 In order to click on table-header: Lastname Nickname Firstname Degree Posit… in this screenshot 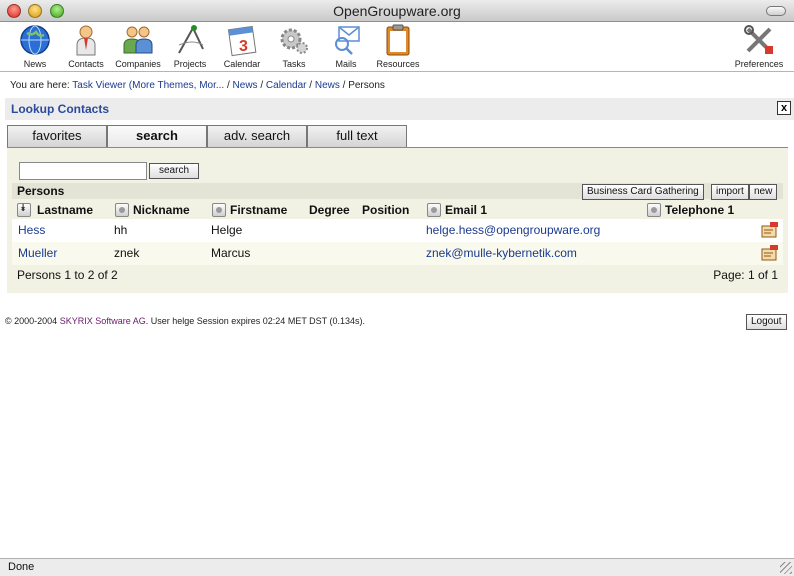, I will do `click(397, 210)`.